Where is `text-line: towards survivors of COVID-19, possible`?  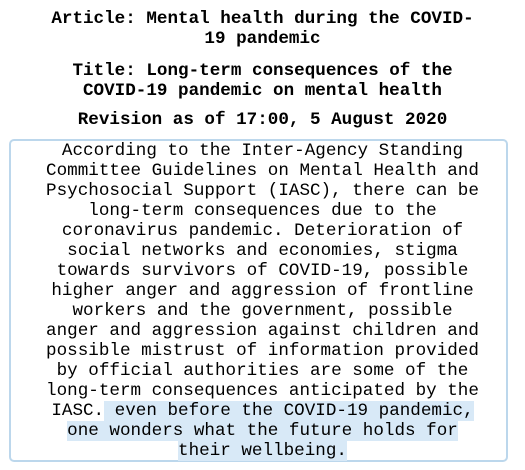
text-line: towards survivors of COVID-19, possible is located at coordinates (262, 271).